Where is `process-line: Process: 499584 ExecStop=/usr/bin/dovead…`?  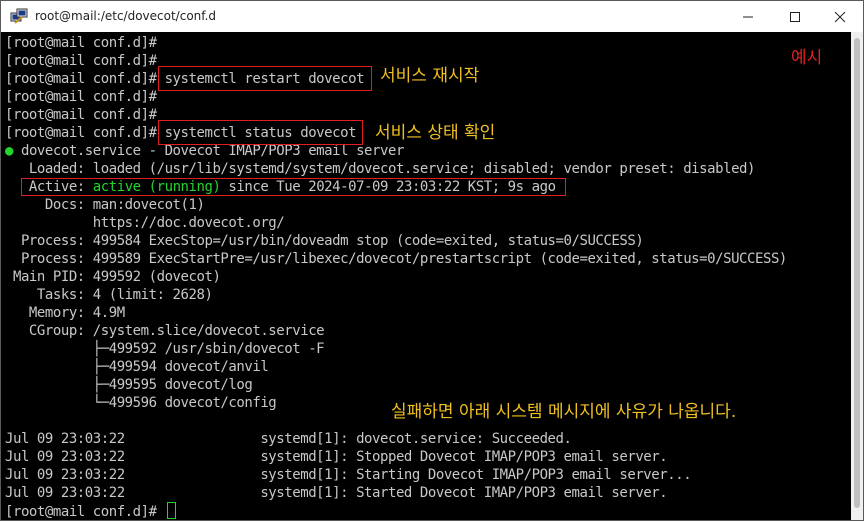 process-line: Process: 499584 ExecStop=/usr/bin/dovead… is located at coordinates (324, 241).